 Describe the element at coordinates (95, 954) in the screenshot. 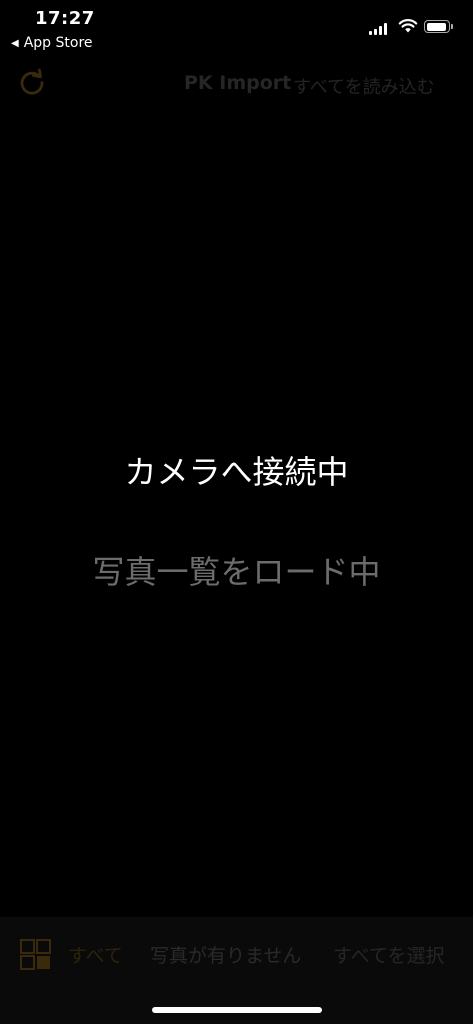

I see `filter-all-button: すべて` at that location.